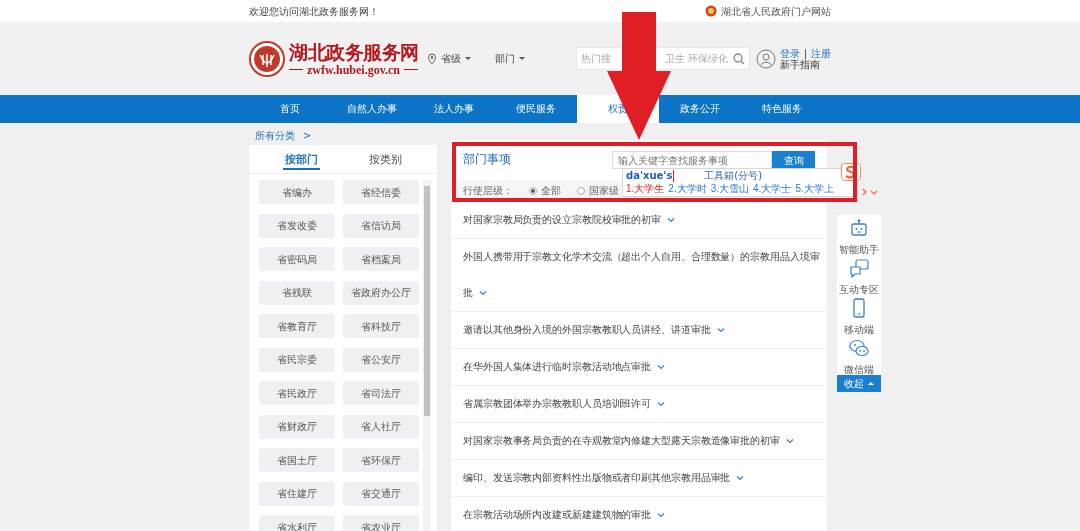 The width and height of the screenshot is (1080, 531). I want to click on department-button: 省经信委, so click(381, 192).